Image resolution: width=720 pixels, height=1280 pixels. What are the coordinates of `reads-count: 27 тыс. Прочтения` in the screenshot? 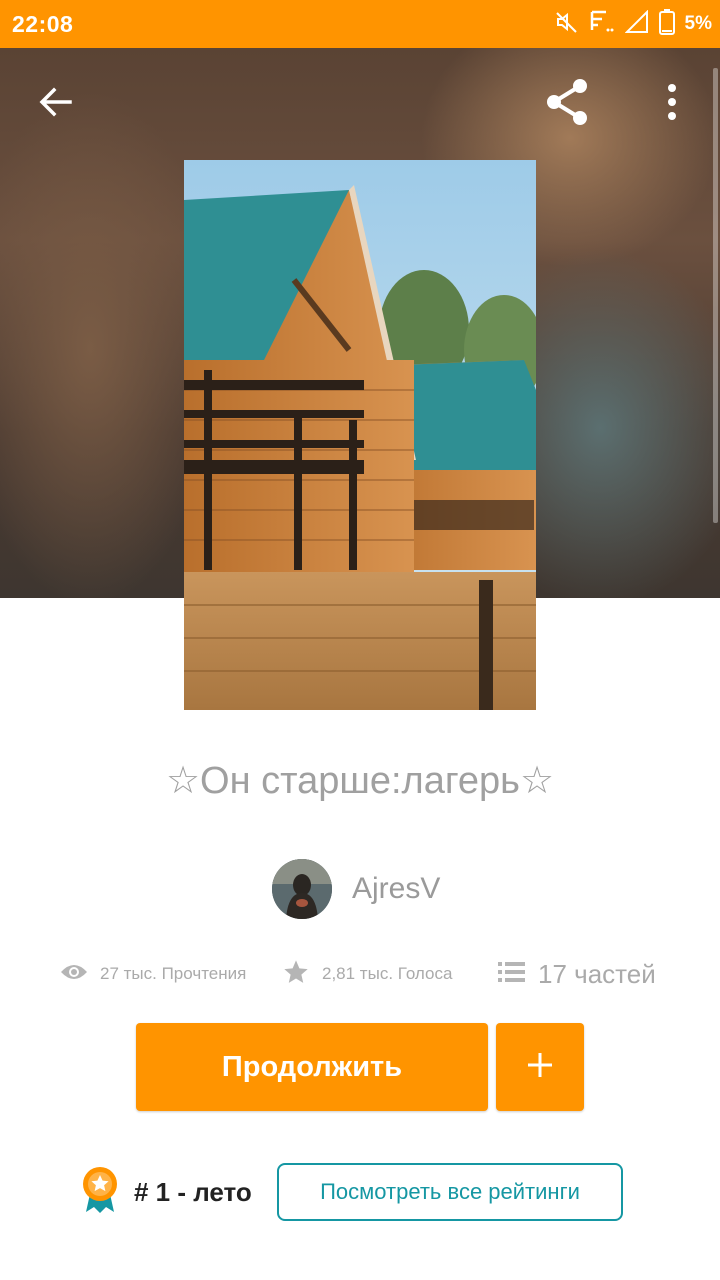 It's located at (173, 973).